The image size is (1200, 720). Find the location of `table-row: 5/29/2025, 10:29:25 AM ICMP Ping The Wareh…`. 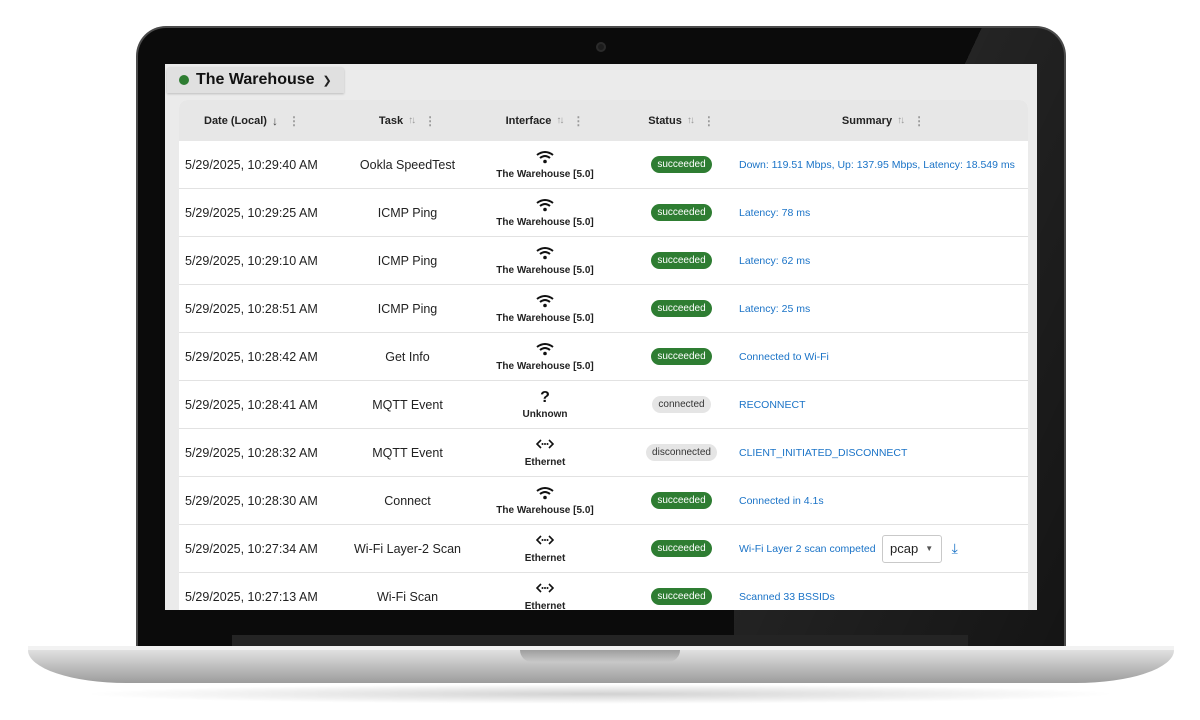

table-row: 5/29/2025, 10:29:25 AM ICMP Ping The Wareh… is located at coordinates (603, 213).